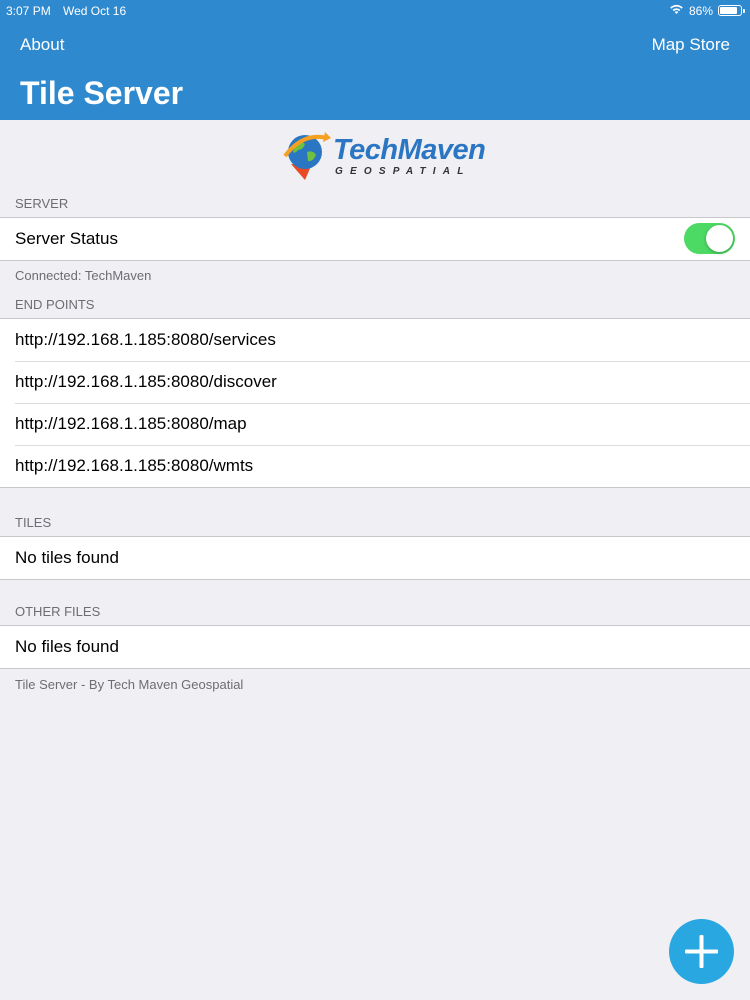 This screenshot has height=1000, width=750. Describe the element at coordinates (375, 647) in the screenshot. I see `other-files-group: No files found` at that location.